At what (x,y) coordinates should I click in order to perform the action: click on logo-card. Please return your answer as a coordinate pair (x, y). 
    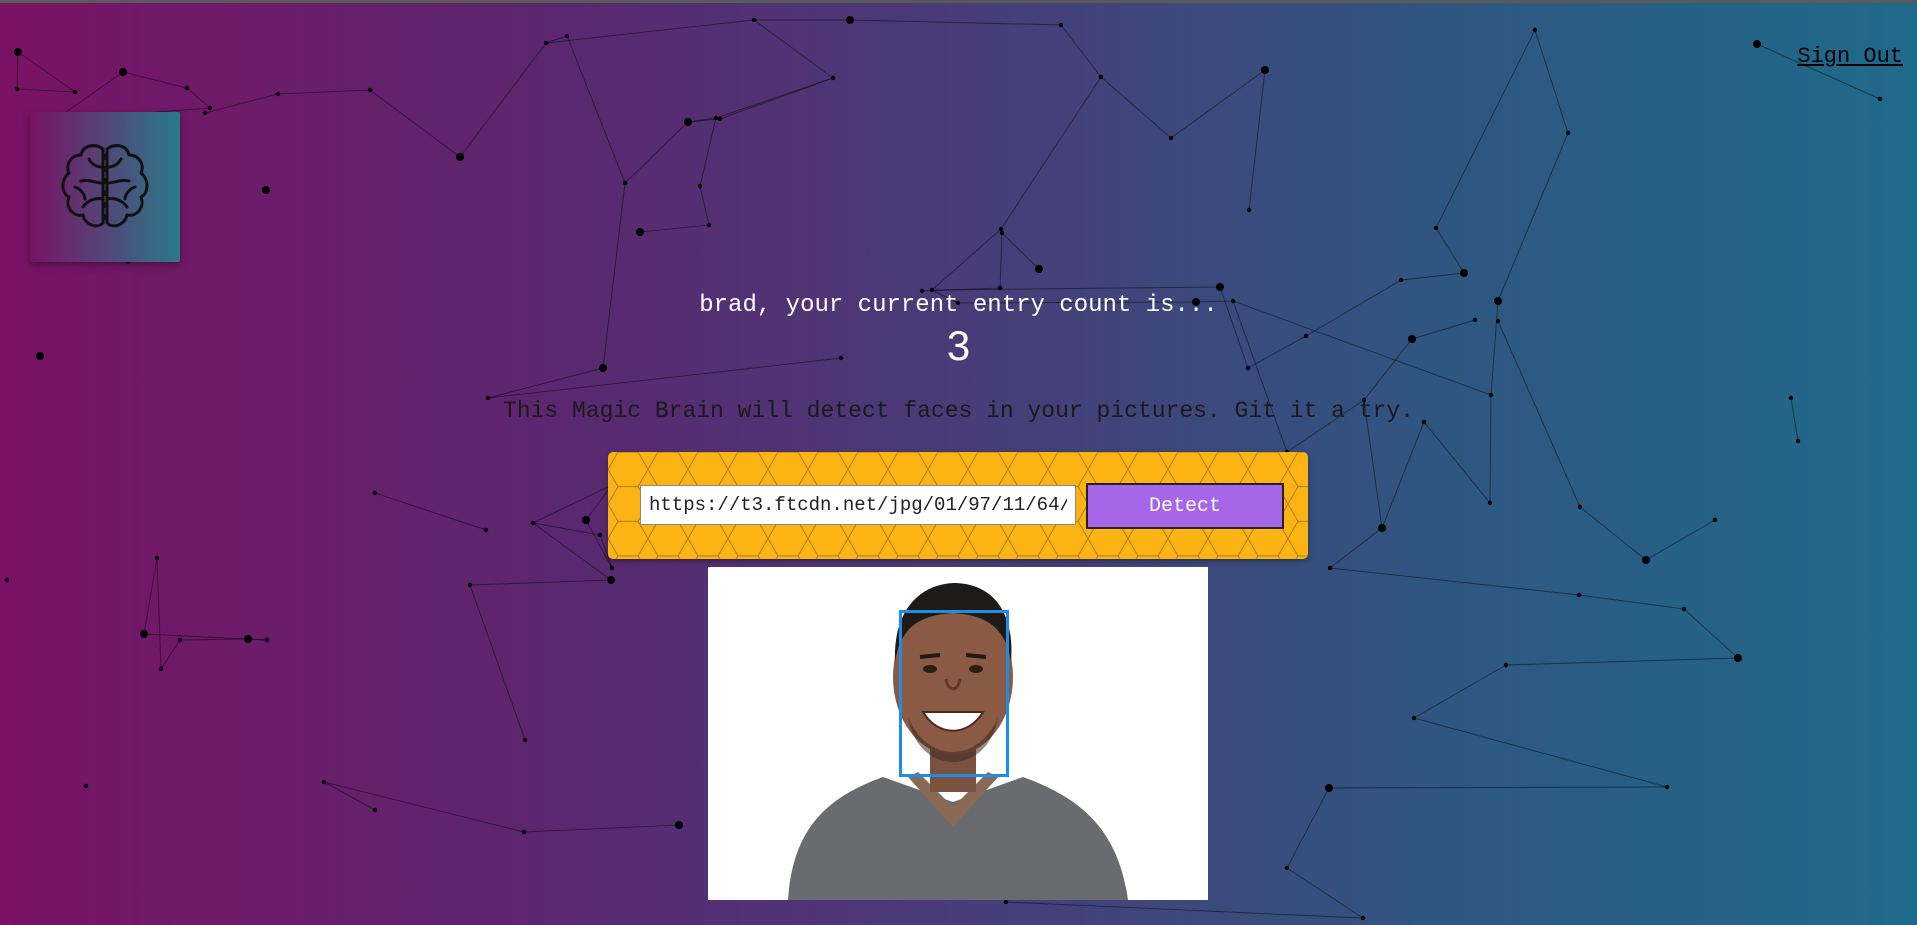
    Looking at the image, I should click on (105, 187).